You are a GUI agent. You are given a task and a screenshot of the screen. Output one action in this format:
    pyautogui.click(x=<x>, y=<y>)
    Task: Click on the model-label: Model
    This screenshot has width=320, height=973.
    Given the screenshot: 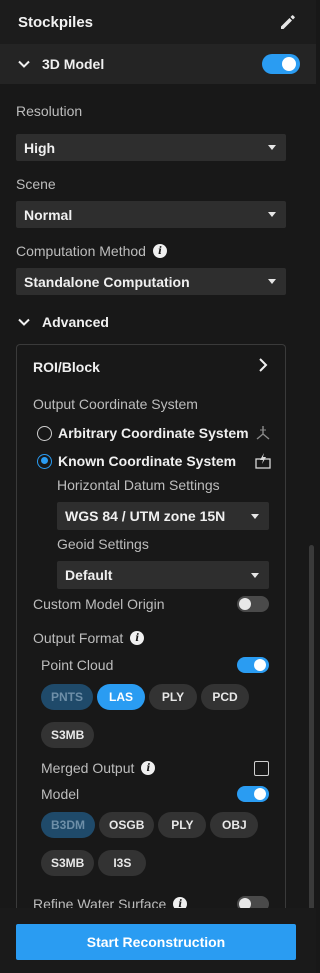 What is the action you would take?
    pyautogui.click(x=60, y=794)
    